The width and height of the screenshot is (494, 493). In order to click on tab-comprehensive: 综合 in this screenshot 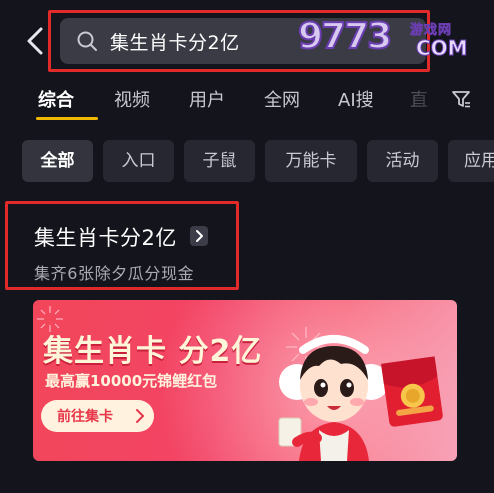, I will do `click(56, 99)`.